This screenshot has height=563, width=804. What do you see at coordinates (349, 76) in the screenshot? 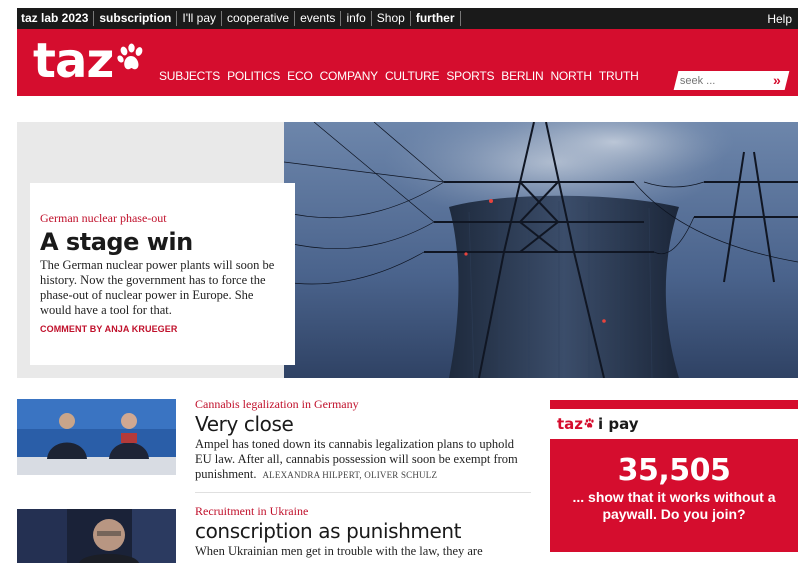
I see `nav-item-company: COMPANY` at bounding box center [349, 76].